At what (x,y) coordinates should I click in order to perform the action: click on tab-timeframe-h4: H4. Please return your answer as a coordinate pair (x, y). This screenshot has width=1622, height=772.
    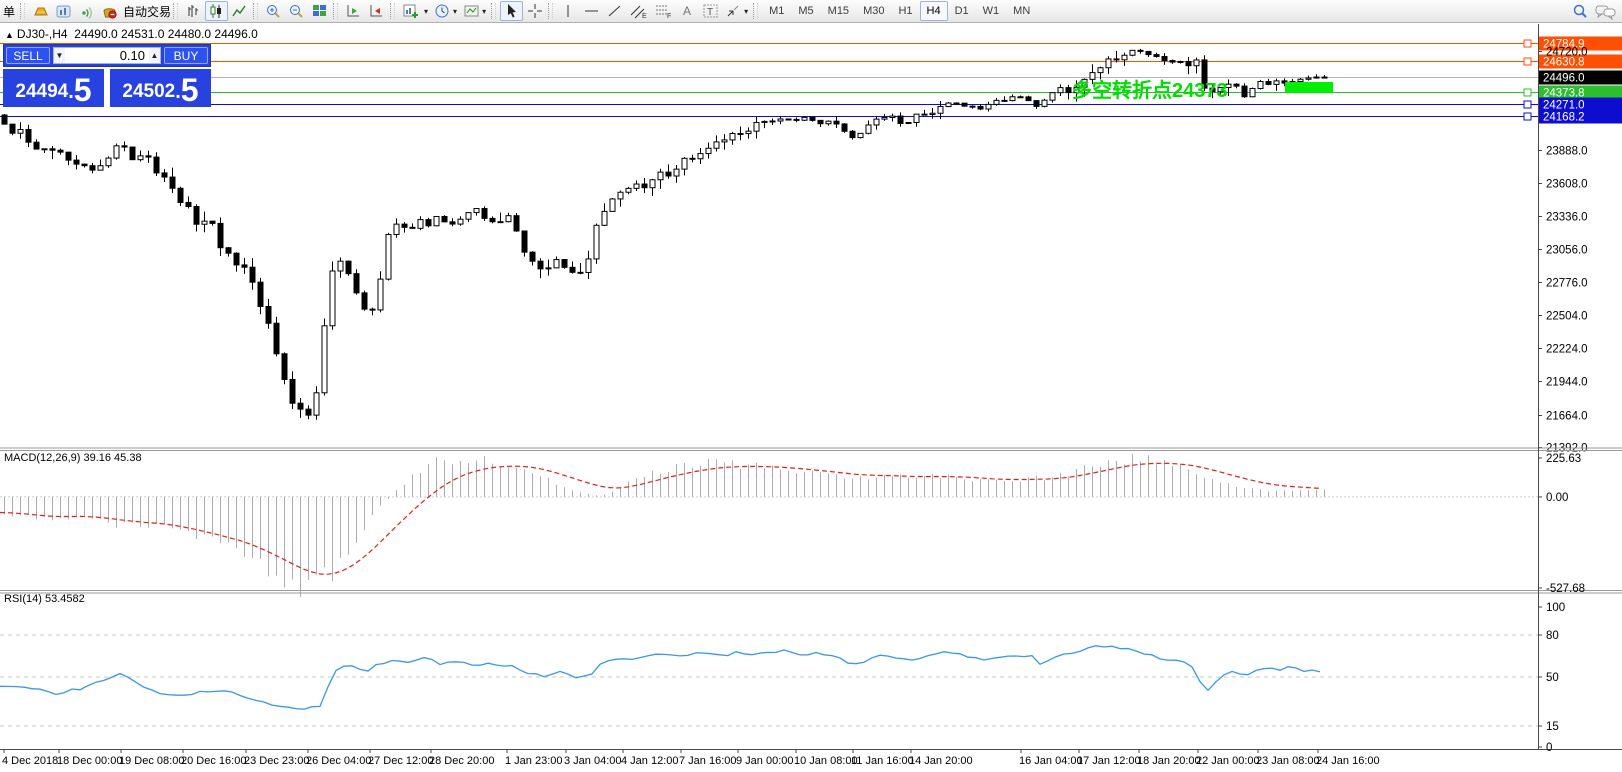
    Looking at the image, I should click on (933, 11).